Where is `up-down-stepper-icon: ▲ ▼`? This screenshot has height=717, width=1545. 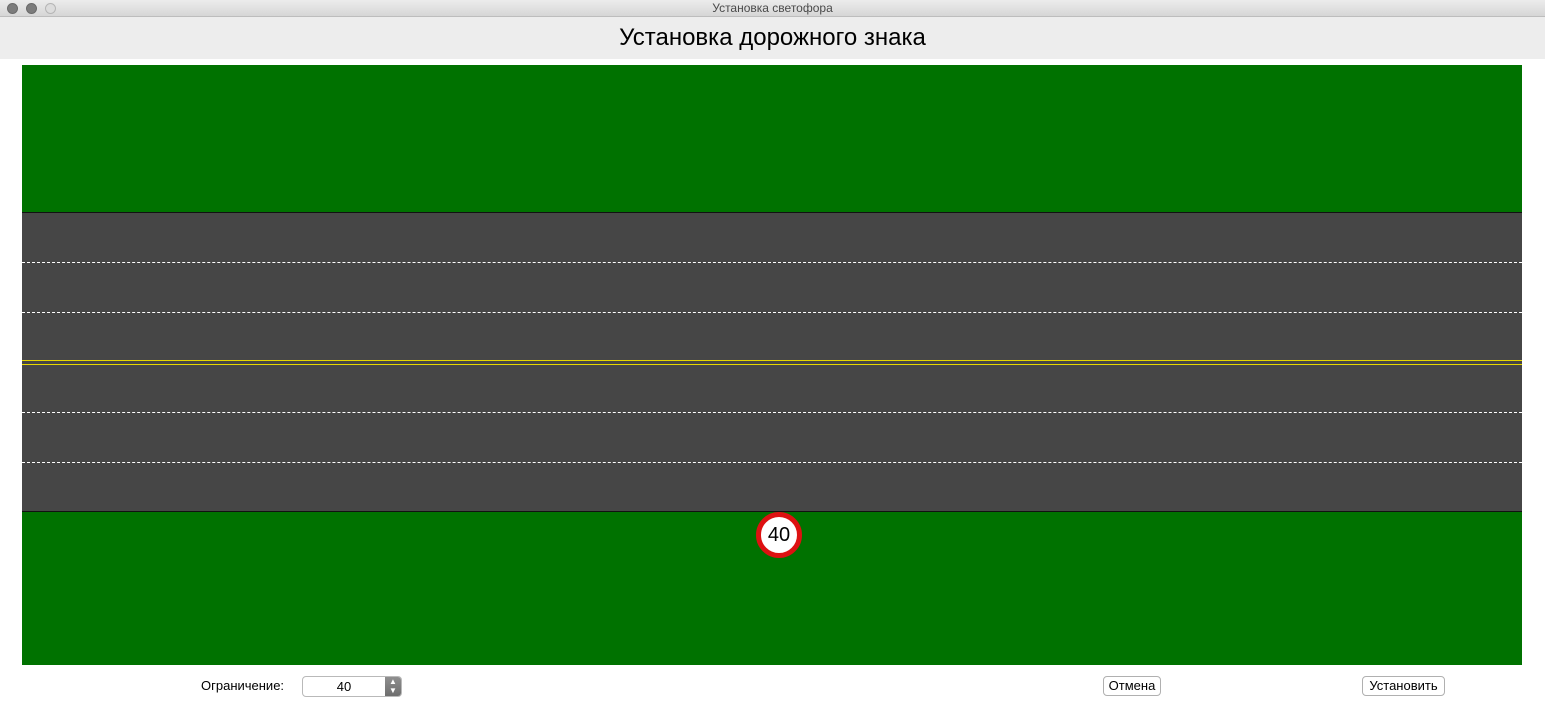 up-down-stepper-icon: ▲ ▼ is located at coordinates (393, 686).